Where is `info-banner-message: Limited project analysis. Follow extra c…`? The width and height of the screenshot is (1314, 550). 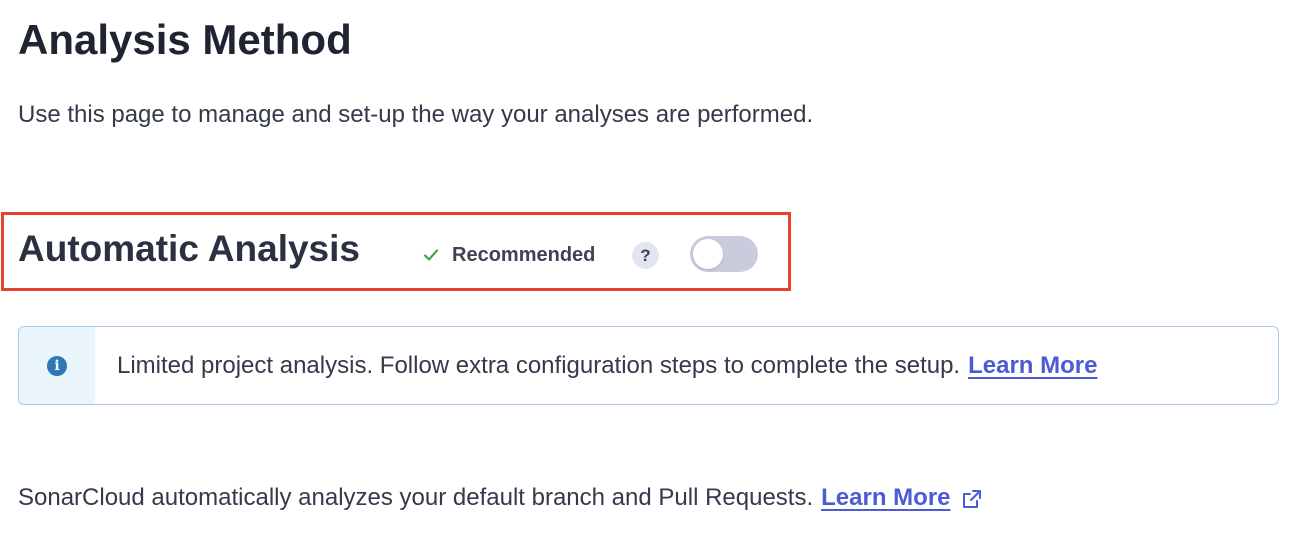 info-banner-message: Limited project analysis. Follow extra c… is located at coordinates (539, 365).